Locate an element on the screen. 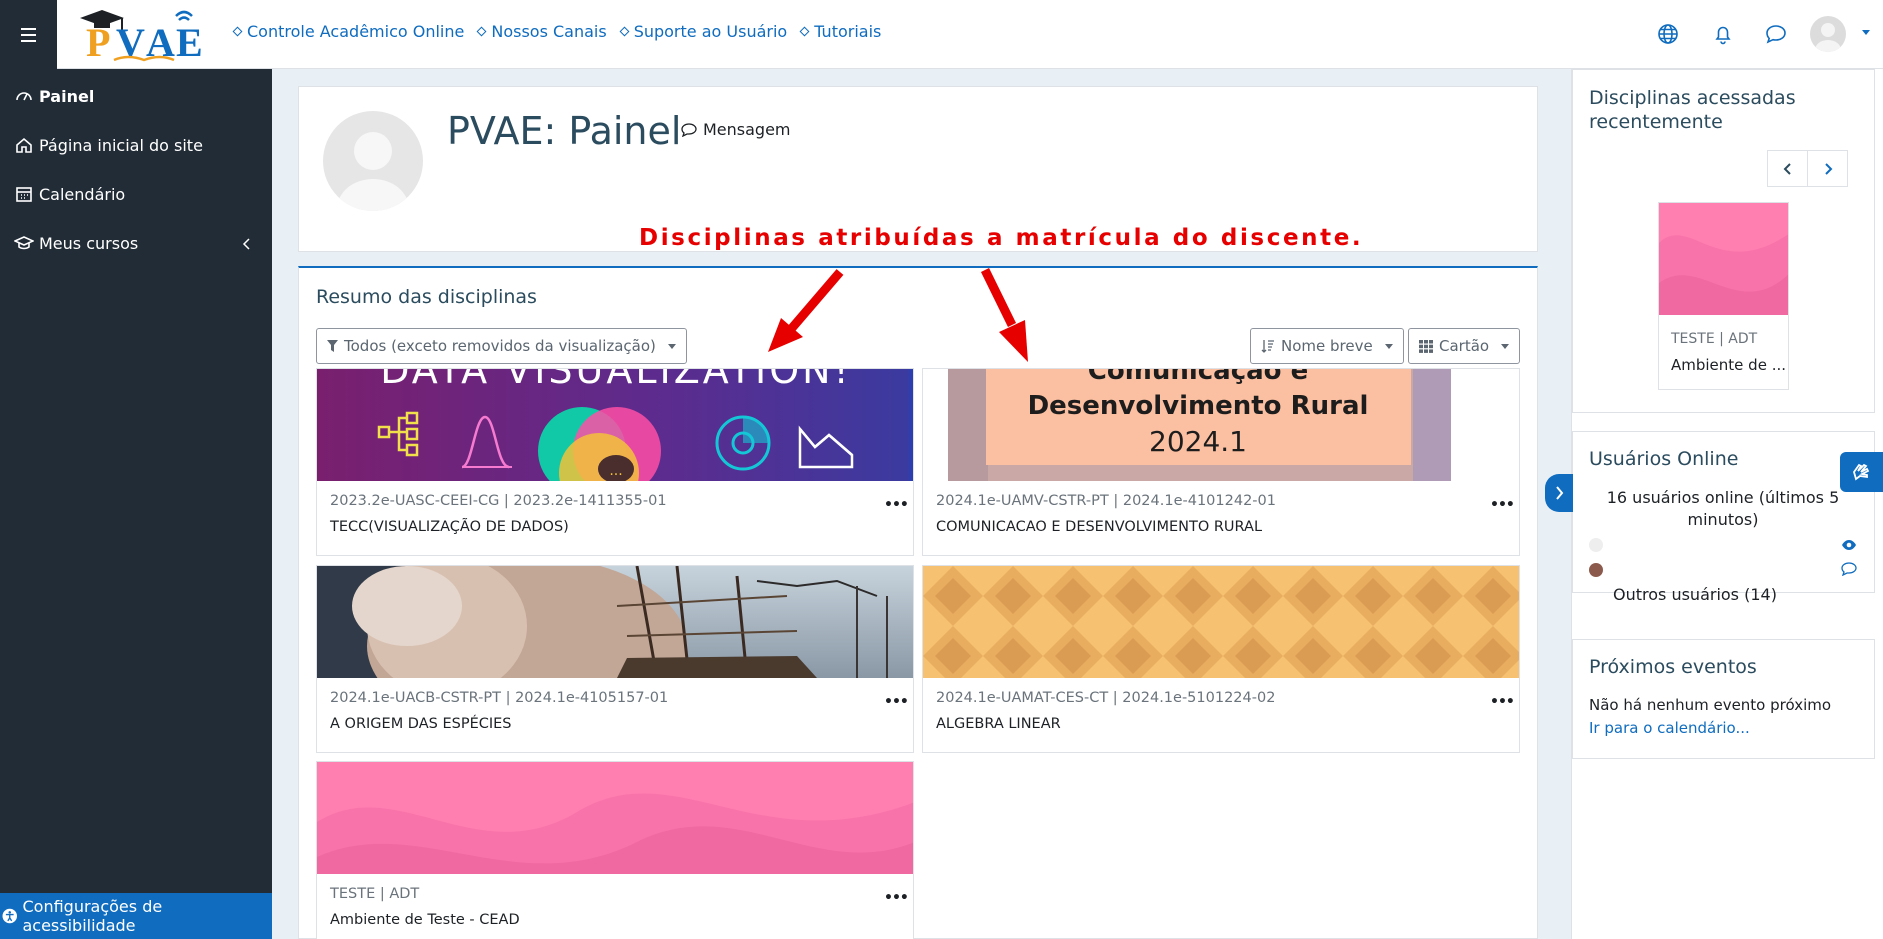 This screenshot has width=1883, height=939. sort-label: Nome breve is located at coordinates (1327, 346).